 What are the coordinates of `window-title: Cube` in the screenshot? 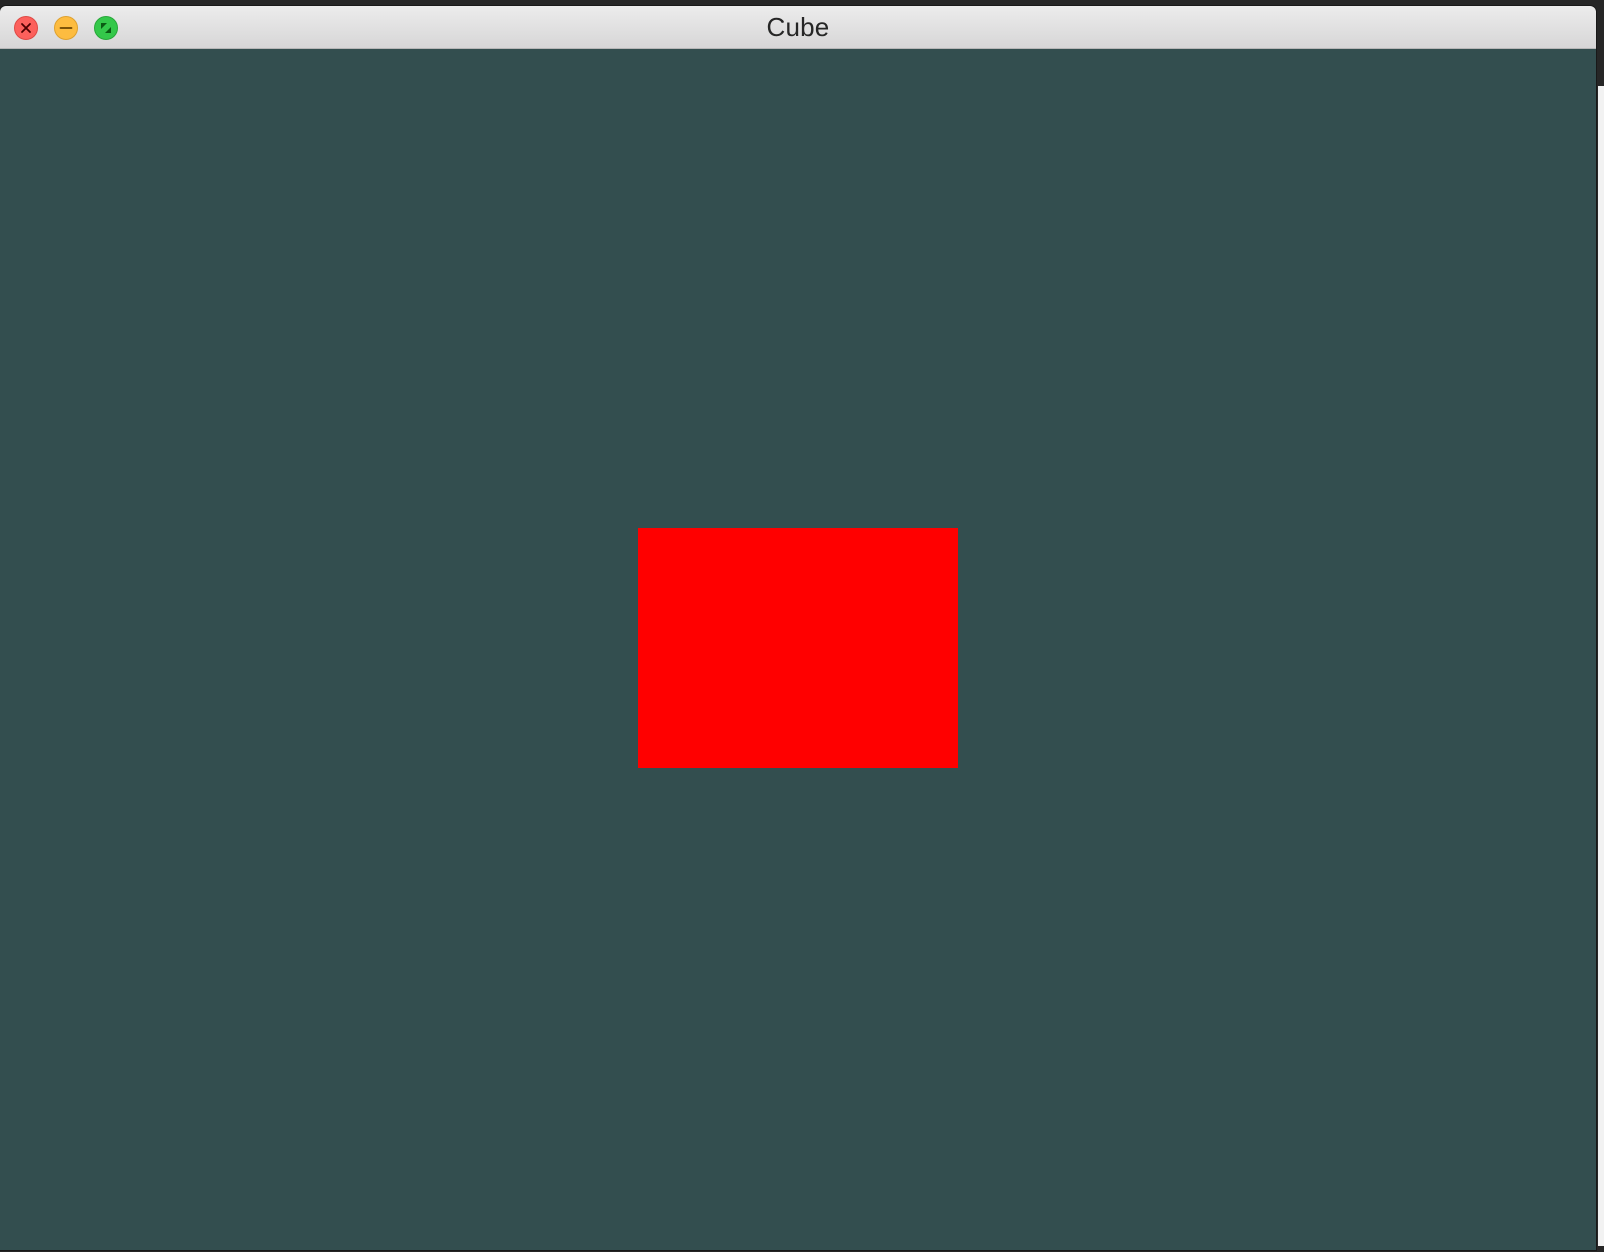 It's located at (798, 27).